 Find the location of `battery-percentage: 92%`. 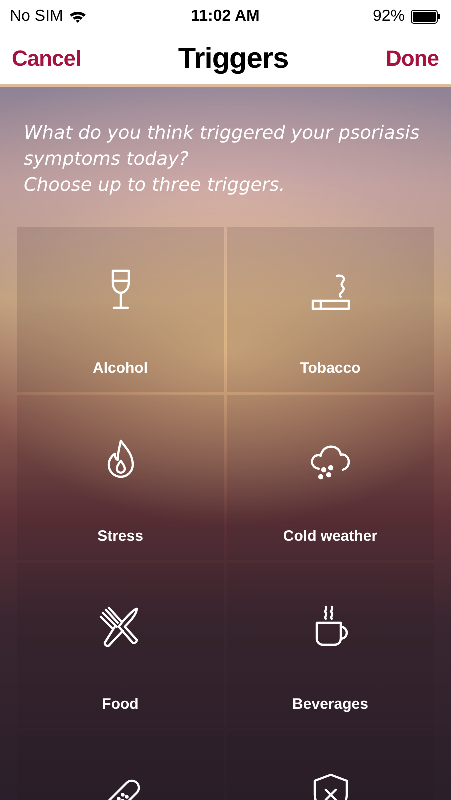

battery-percentage: 92% is located at coordinates (388, 17).